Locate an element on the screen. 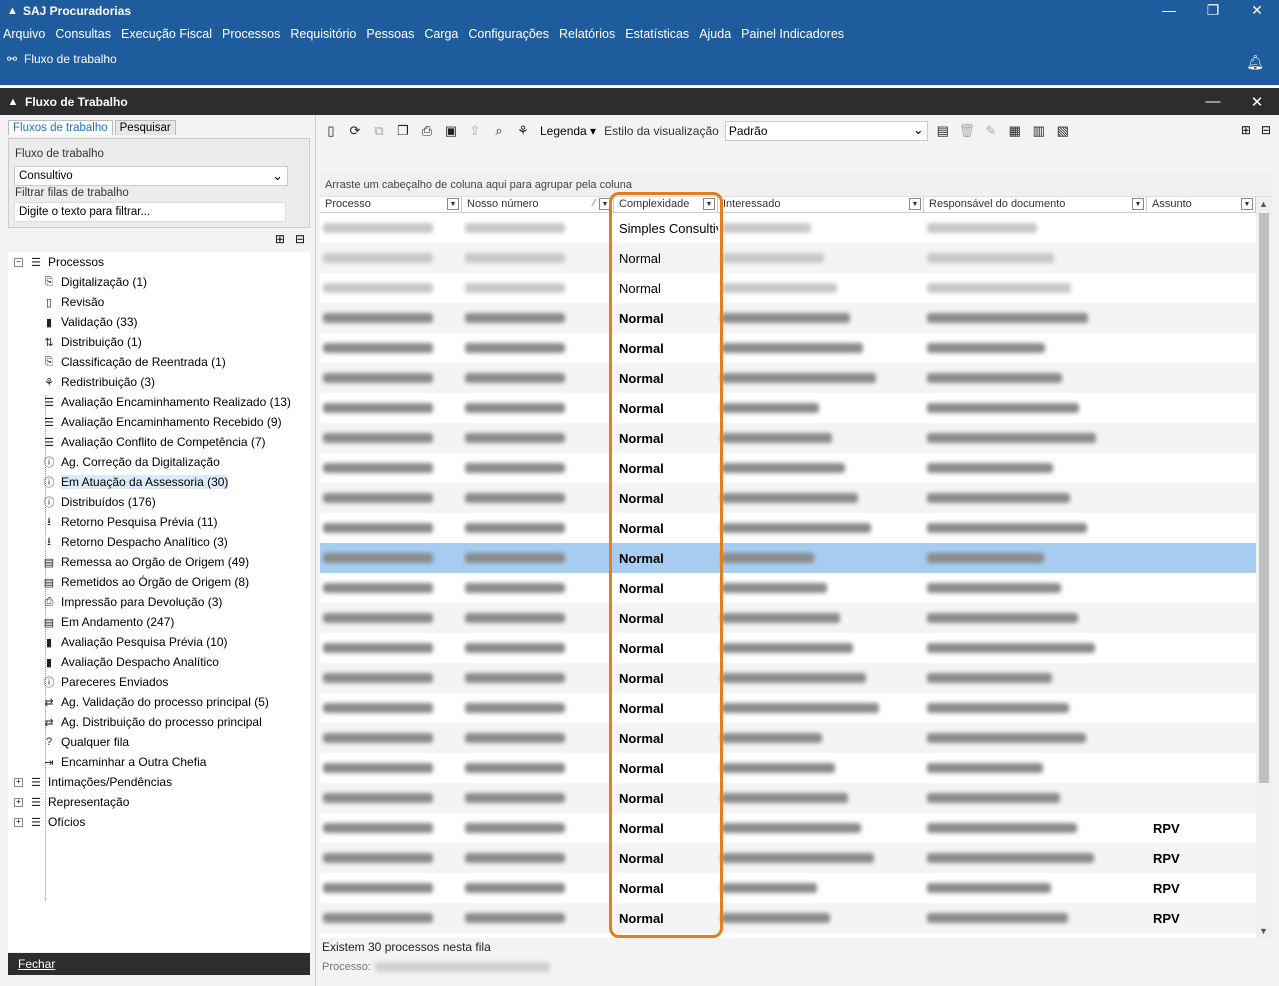 This screenshot has height=986, width=1279. layout-icon: ▤ is located at coordinates (943, 131).